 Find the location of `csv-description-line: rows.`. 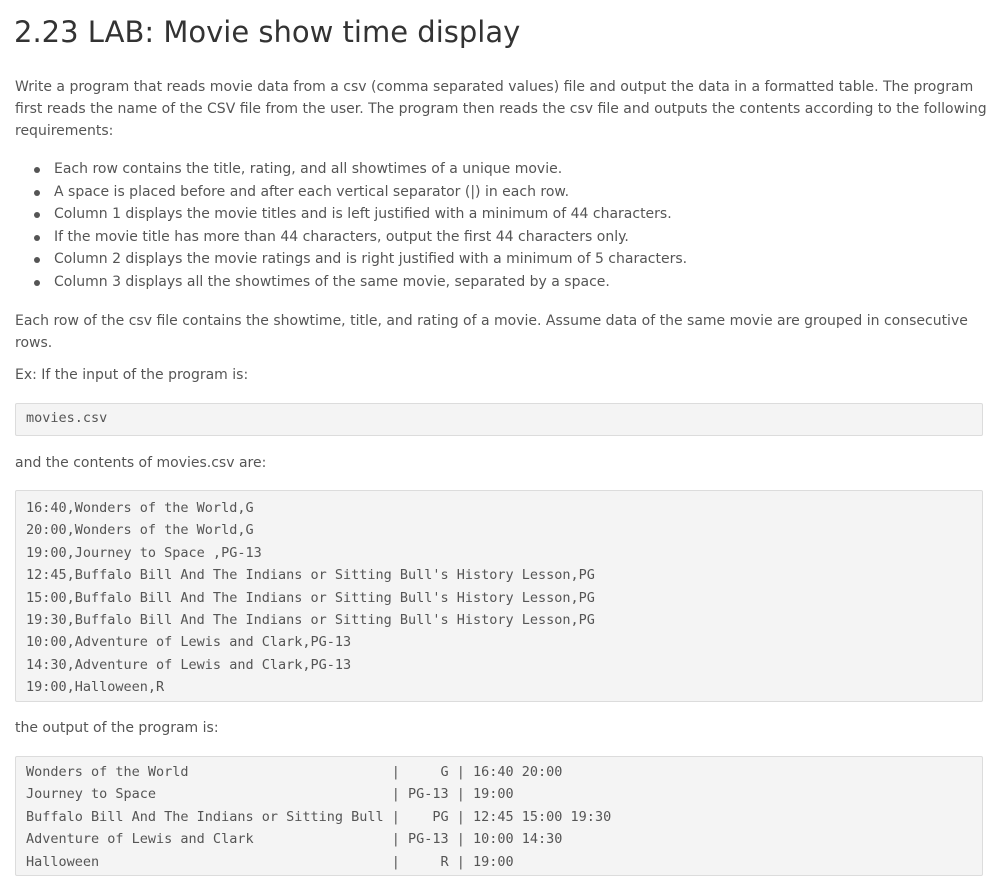

csv-description-line: rows. is located at coordinates (34, 343).